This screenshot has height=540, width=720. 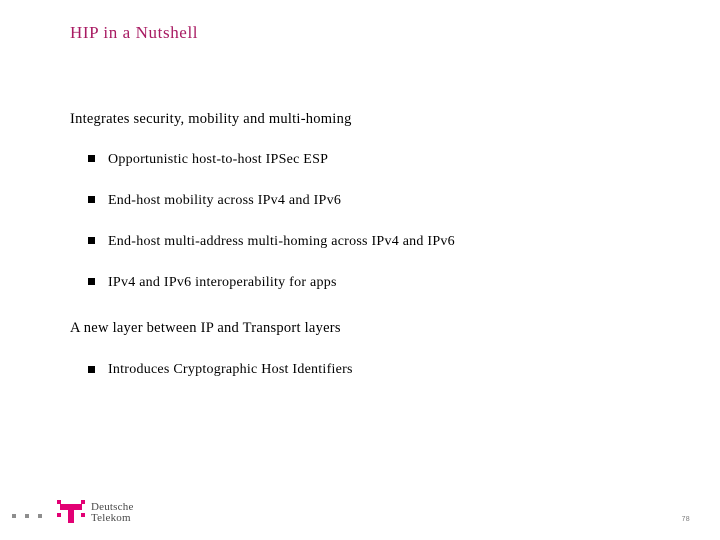 What do you see at coordinates (218, 159) in the screenshot?
I see `list-item-label: Opportunistic host-to-host IPSec ESP` at bounding box center [218, 159].